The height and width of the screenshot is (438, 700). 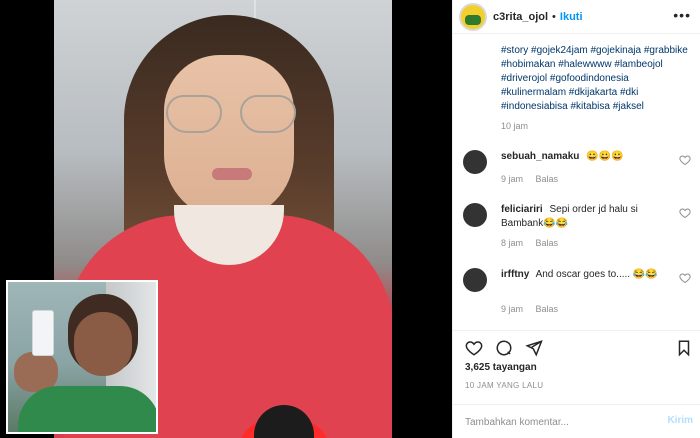 I want to click on person-face, so click(x=229, y=137).